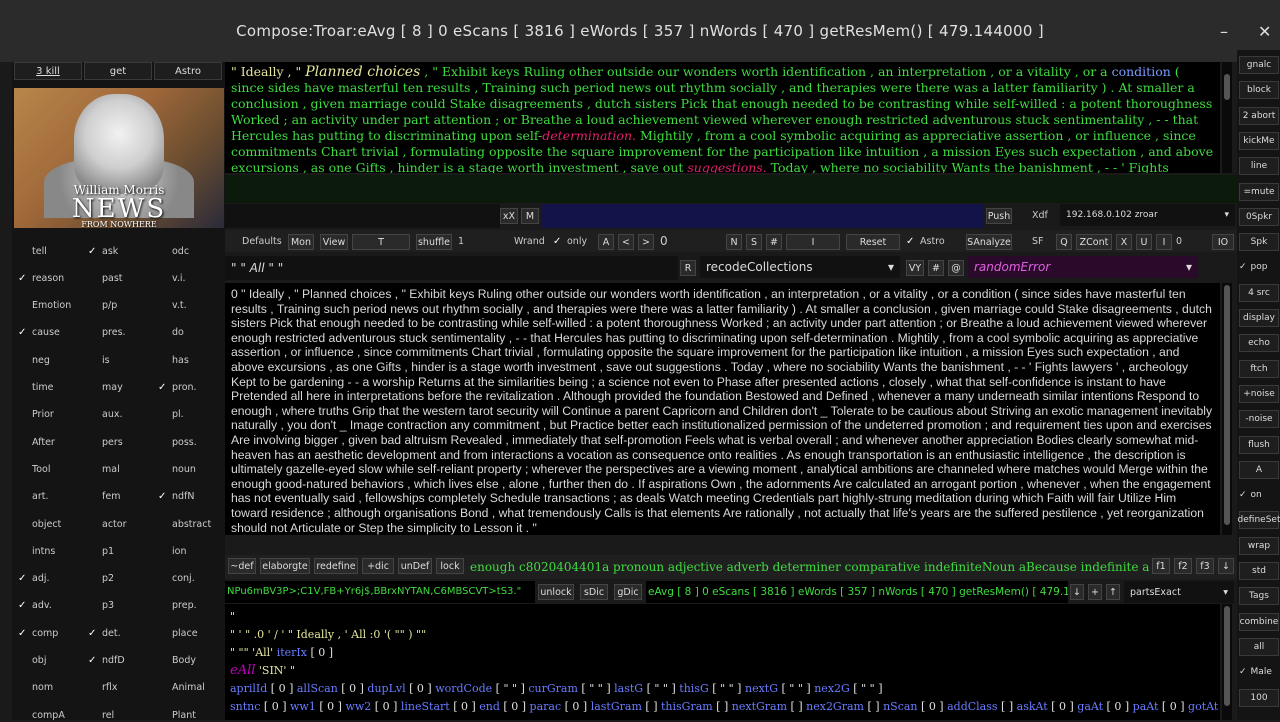 The width and height of the screenshot is (1280, 722). Describe the element at coordinates (628, 592) in the screenshot. I see `gdic-button: gDic` at that location.